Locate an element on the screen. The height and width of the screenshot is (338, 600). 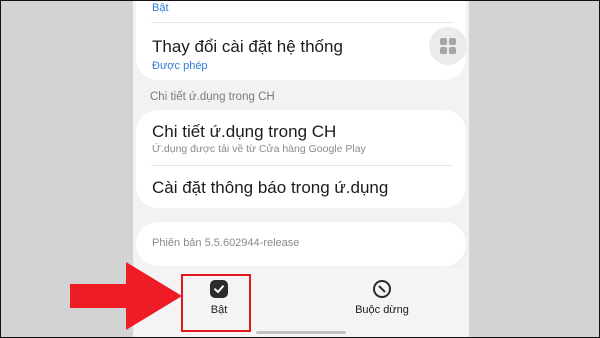
change-system-settings-status: Được phép is located at coordinates (180, 66).